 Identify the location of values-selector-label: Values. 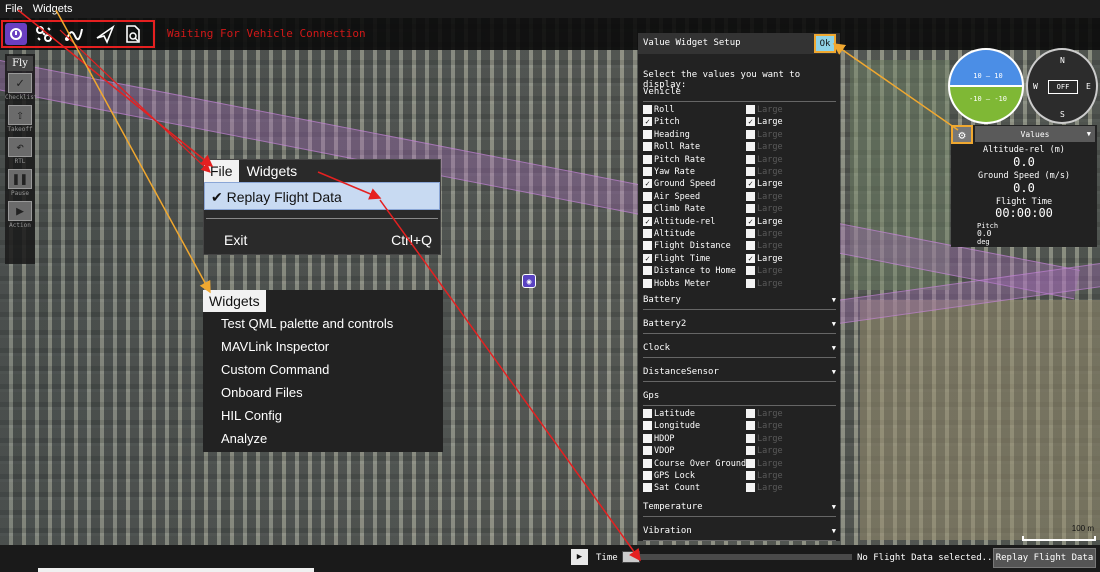
(1035, 134).